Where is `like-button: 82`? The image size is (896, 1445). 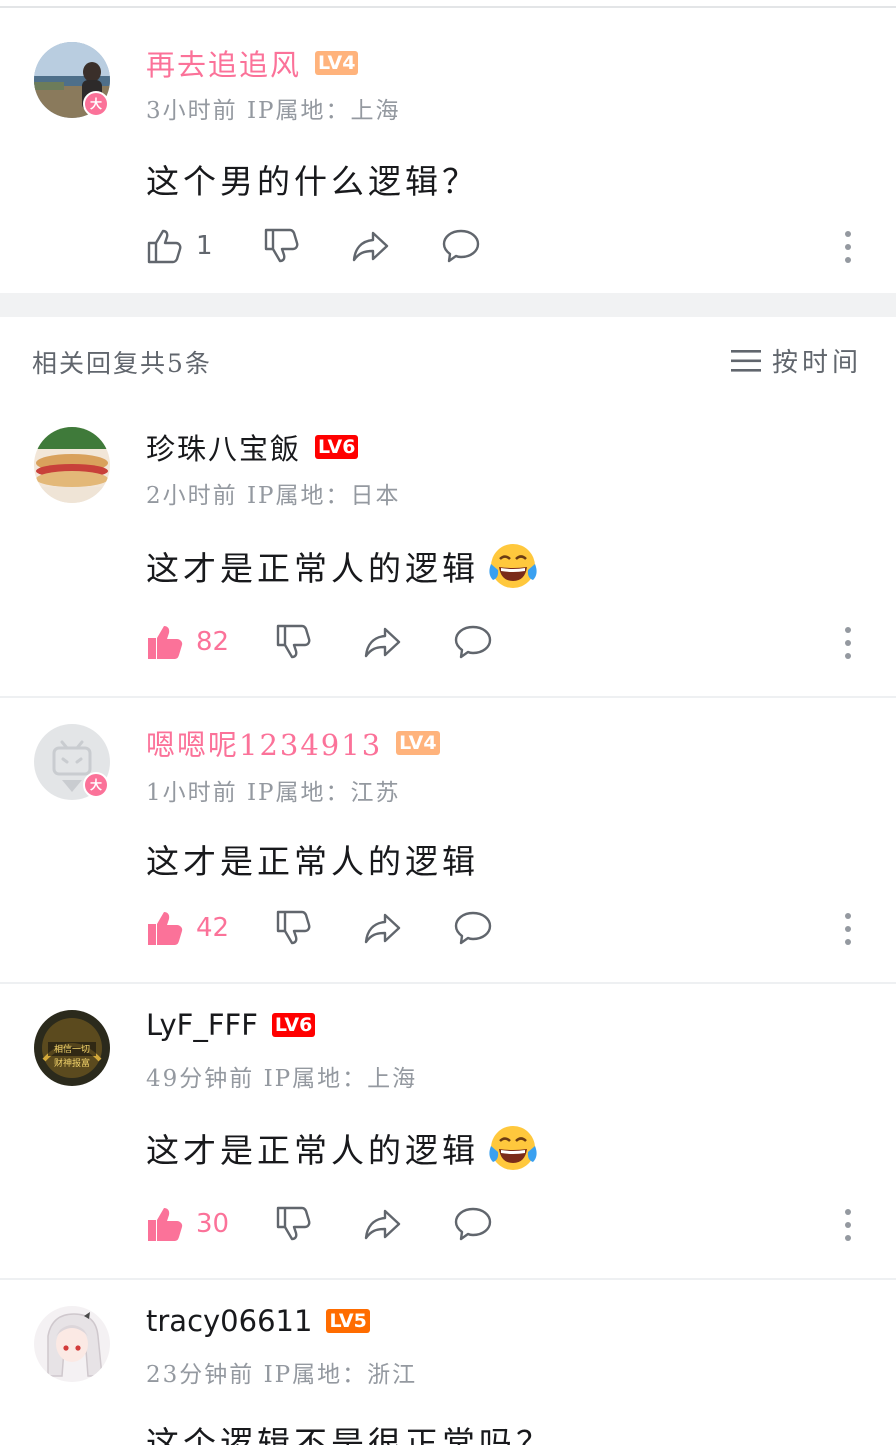
like-button: 82 is located at coordinates (187, 642).